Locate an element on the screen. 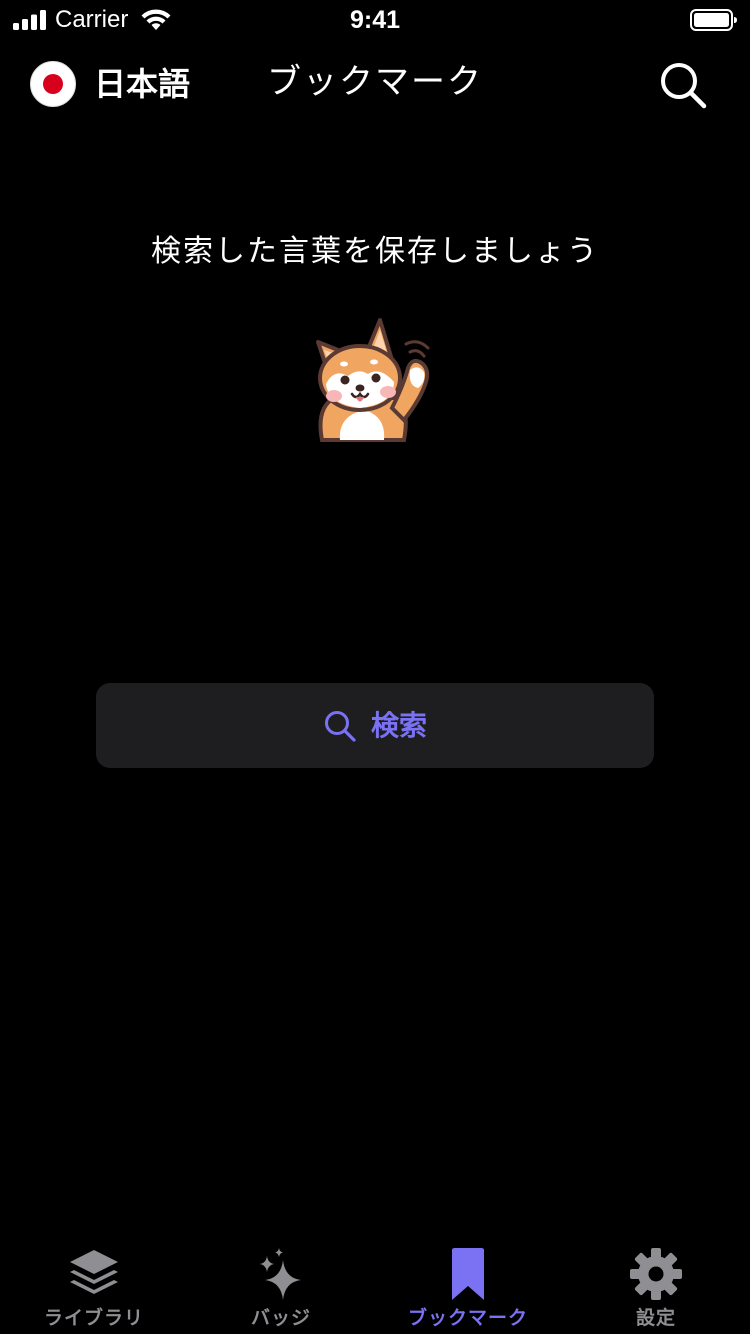  tab-bookmark: ブックマーク is located at coordinates (468, 1285).